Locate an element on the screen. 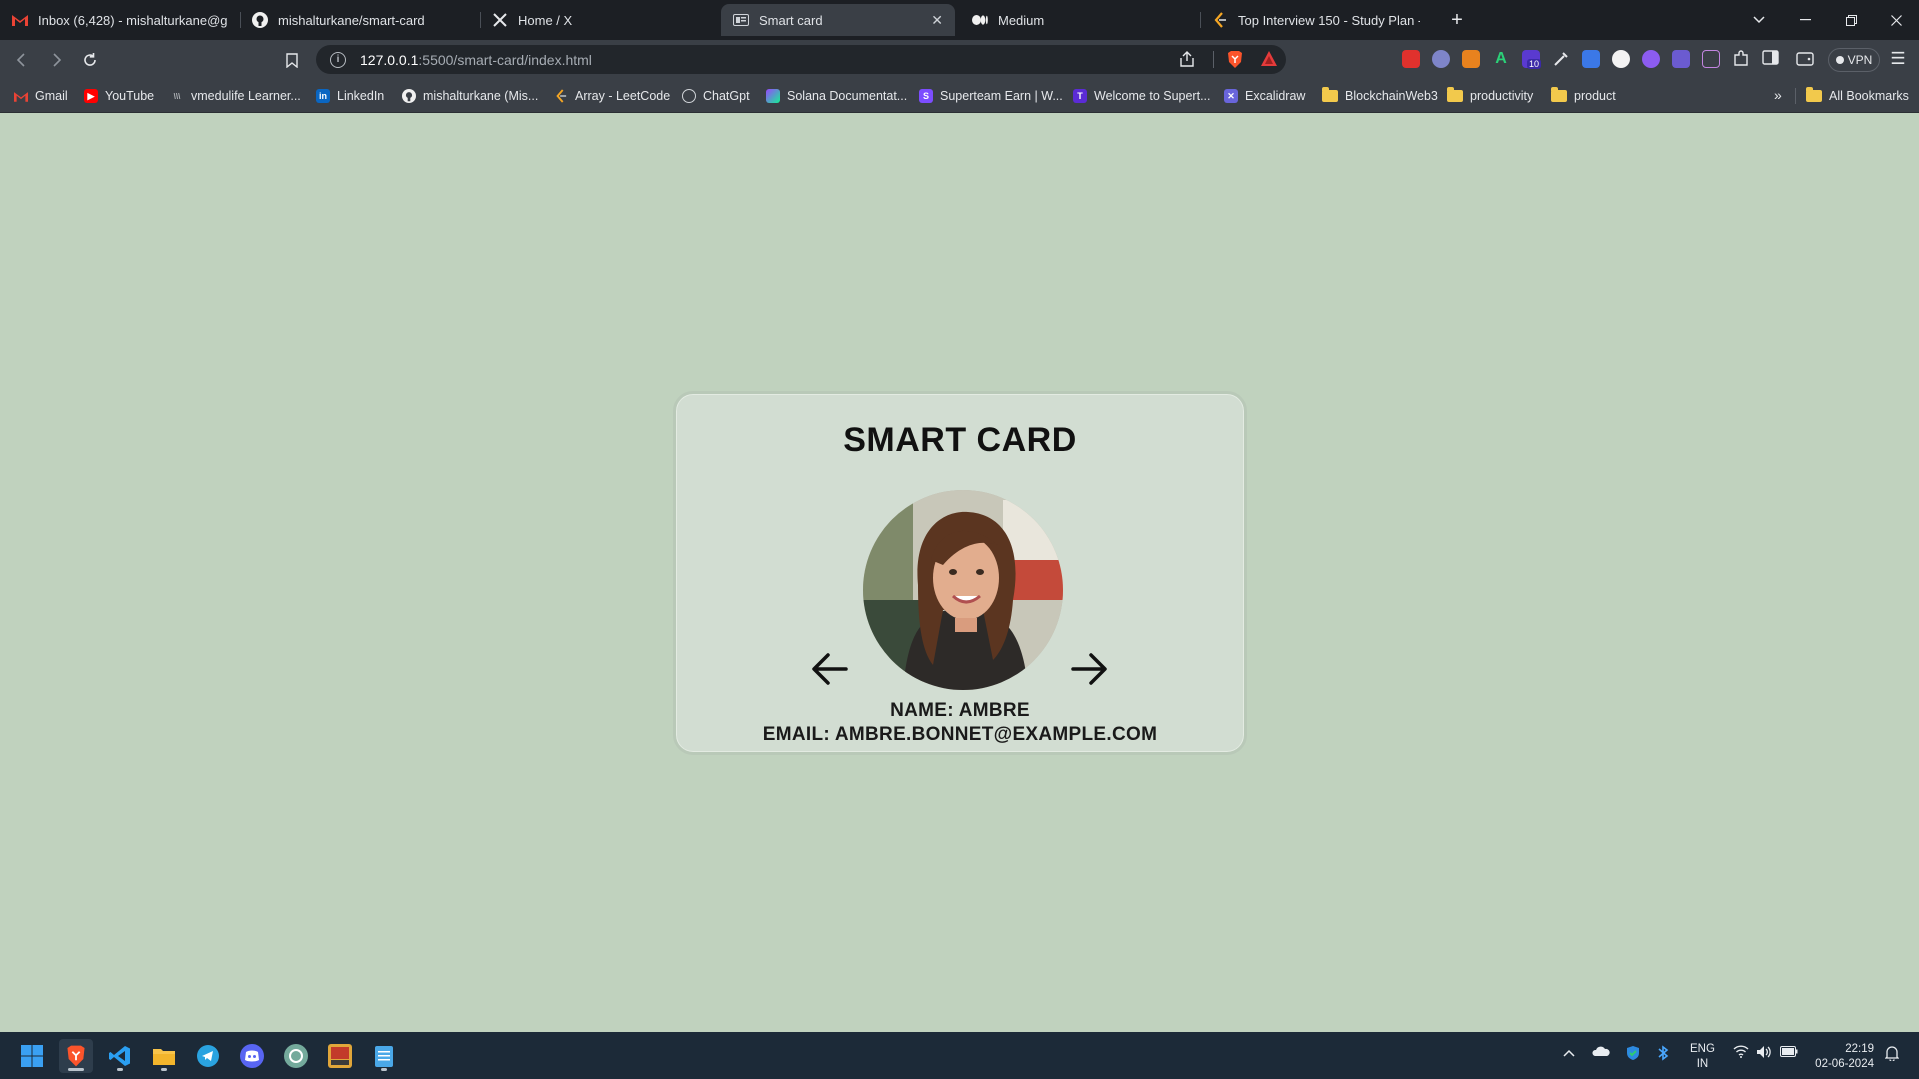  site-info-icon: i is located at coordinates (338, 59).